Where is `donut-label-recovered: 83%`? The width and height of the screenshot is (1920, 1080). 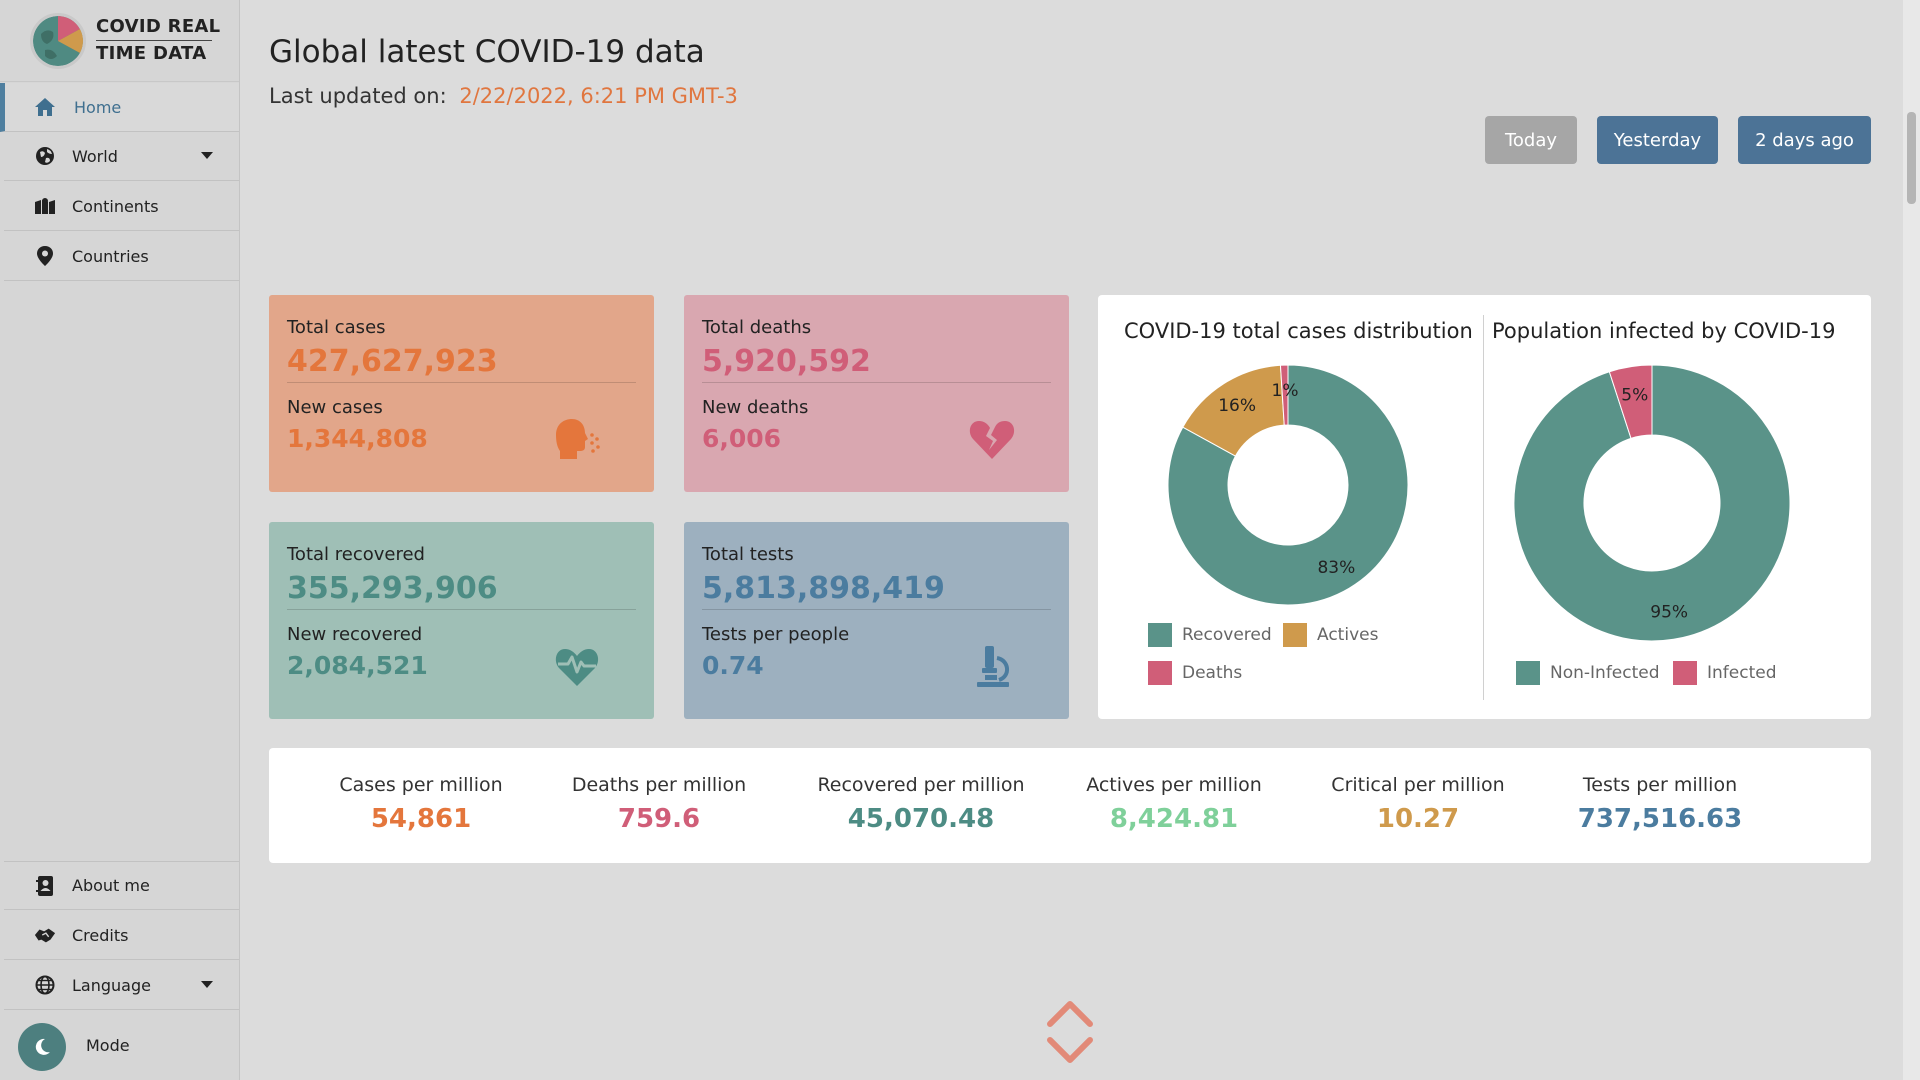 donut-label-recovered: 83% is located at coordinates (1336, 568).